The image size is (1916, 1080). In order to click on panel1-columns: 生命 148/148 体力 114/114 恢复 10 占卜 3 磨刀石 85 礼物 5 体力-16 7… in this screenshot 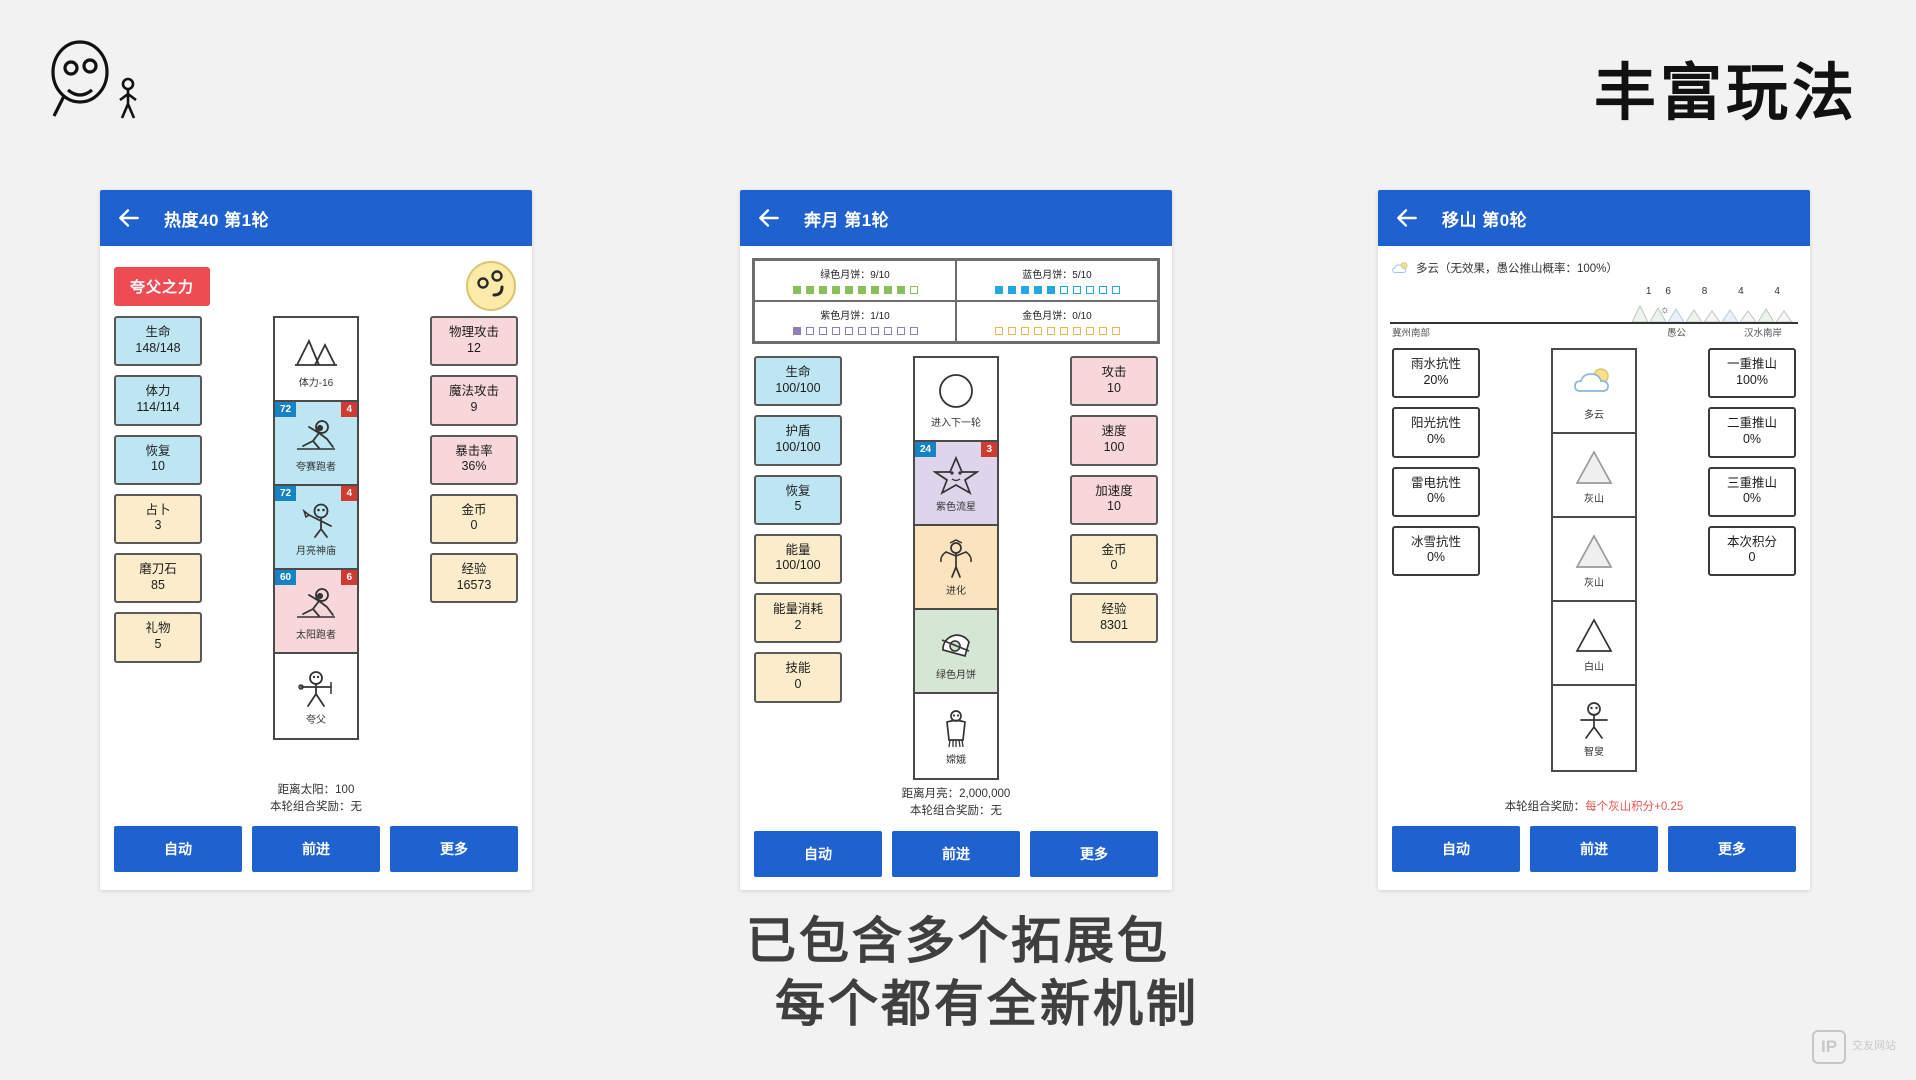, I will do `click(316, 545)`.